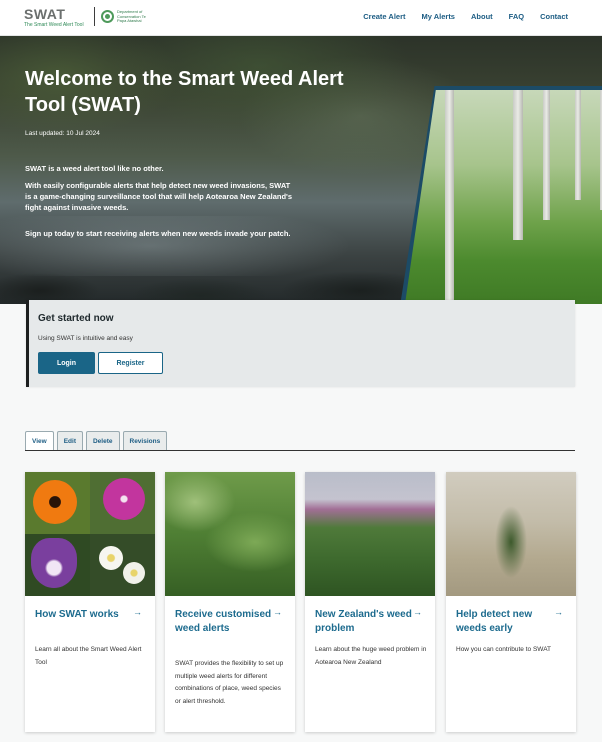  Describe the element at coordinates (370, 534) in the screenshot. I see `nz-bush-image` at that location.